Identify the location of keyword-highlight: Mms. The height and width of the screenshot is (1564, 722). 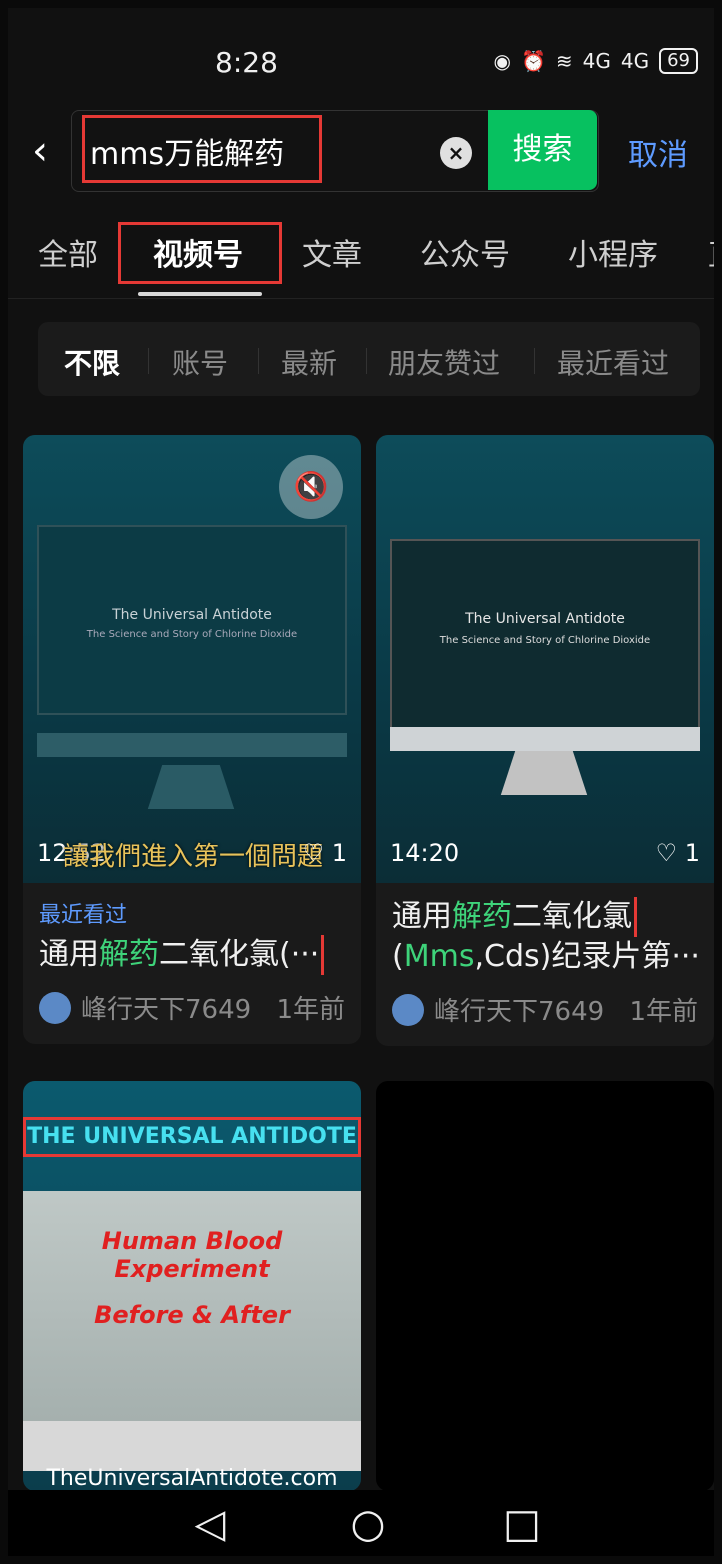
(439, 956).